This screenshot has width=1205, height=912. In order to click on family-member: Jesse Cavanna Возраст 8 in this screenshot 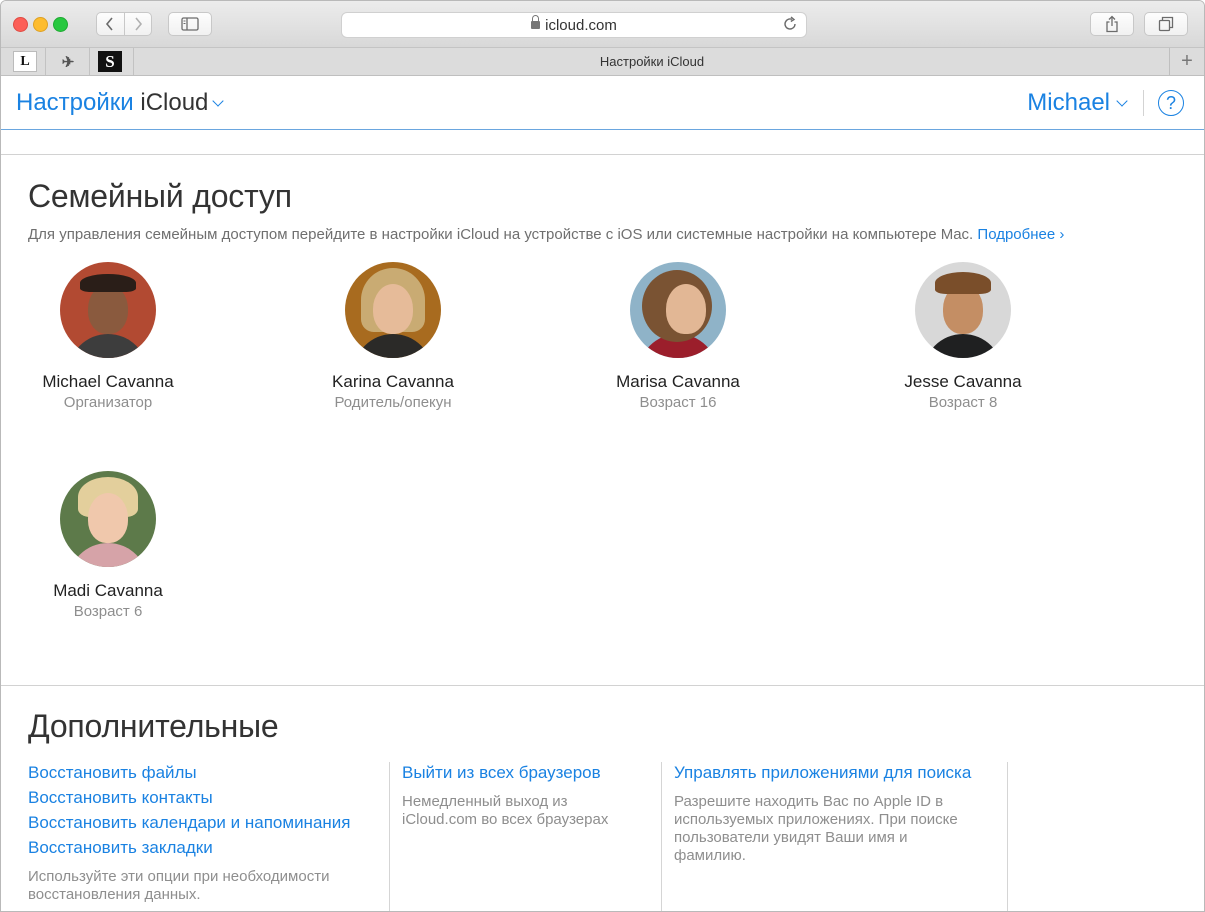, I will do `click(963, 336)`.